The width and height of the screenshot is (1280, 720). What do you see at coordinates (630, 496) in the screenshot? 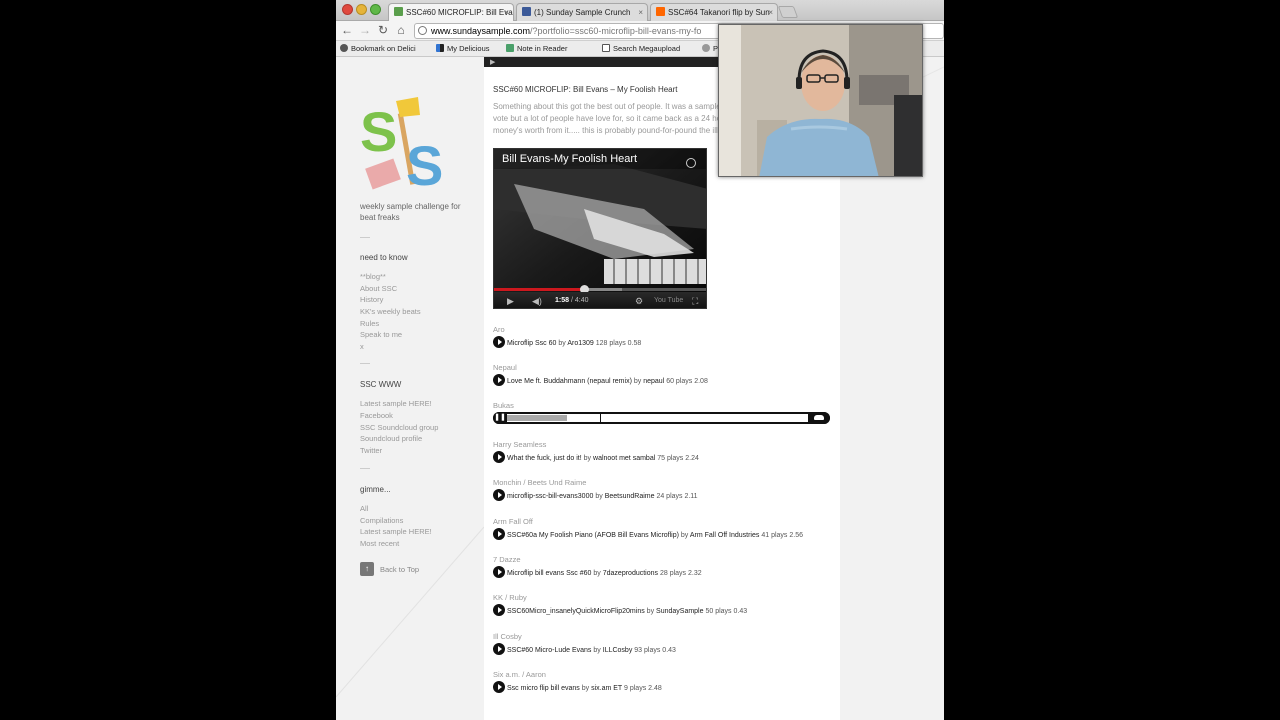
I see `track-user-link: BeetsundRaime` at bounding box center [630, 496].